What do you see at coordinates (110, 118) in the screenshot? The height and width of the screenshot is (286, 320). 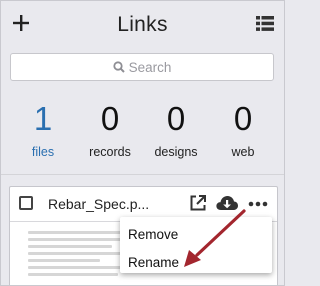 I see `stat-records-count: 0` at bounding box center [110, 118].